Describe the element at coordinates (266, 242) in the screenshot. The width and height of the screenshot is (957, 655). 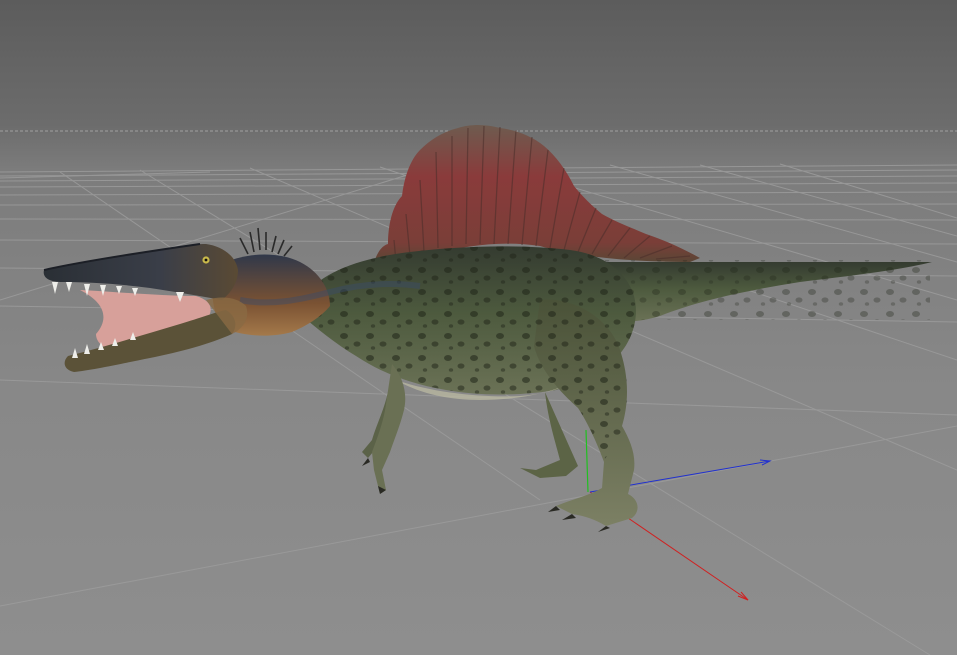
I see `neck-spikes` at that location.